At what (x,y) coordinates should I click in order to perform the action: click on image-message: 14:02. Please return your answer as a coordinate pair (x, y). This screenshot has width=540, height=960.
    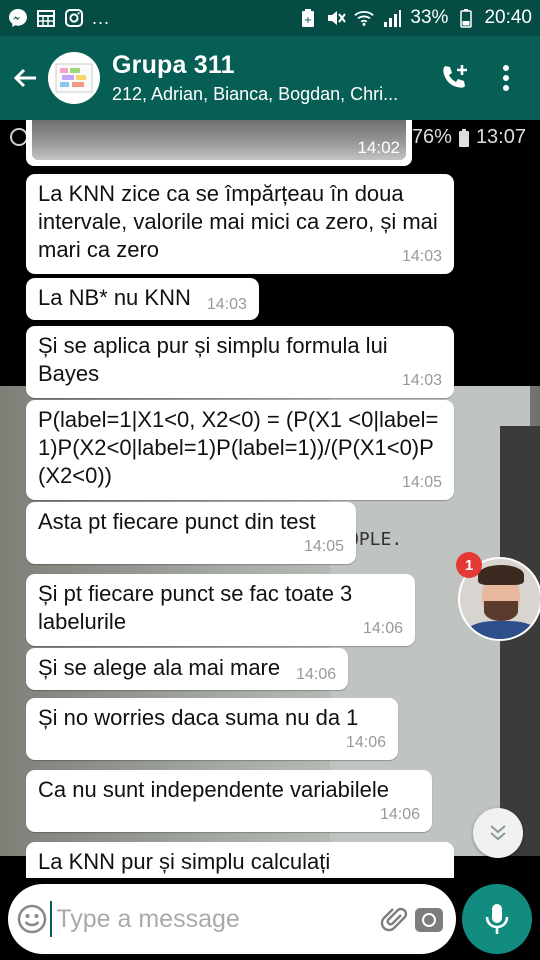
    Looking at the image, I should click on (219, 143).